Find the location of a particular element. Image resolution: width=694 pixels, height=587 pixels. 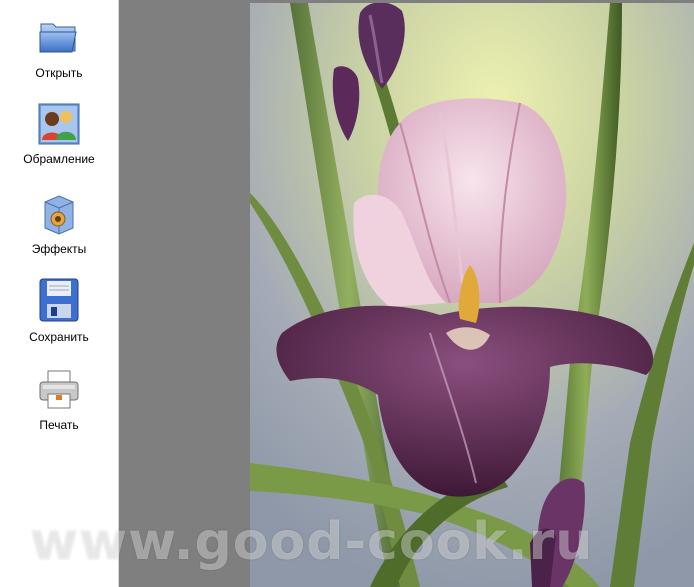

effects-box-icon is located at coordinates (59, 215).